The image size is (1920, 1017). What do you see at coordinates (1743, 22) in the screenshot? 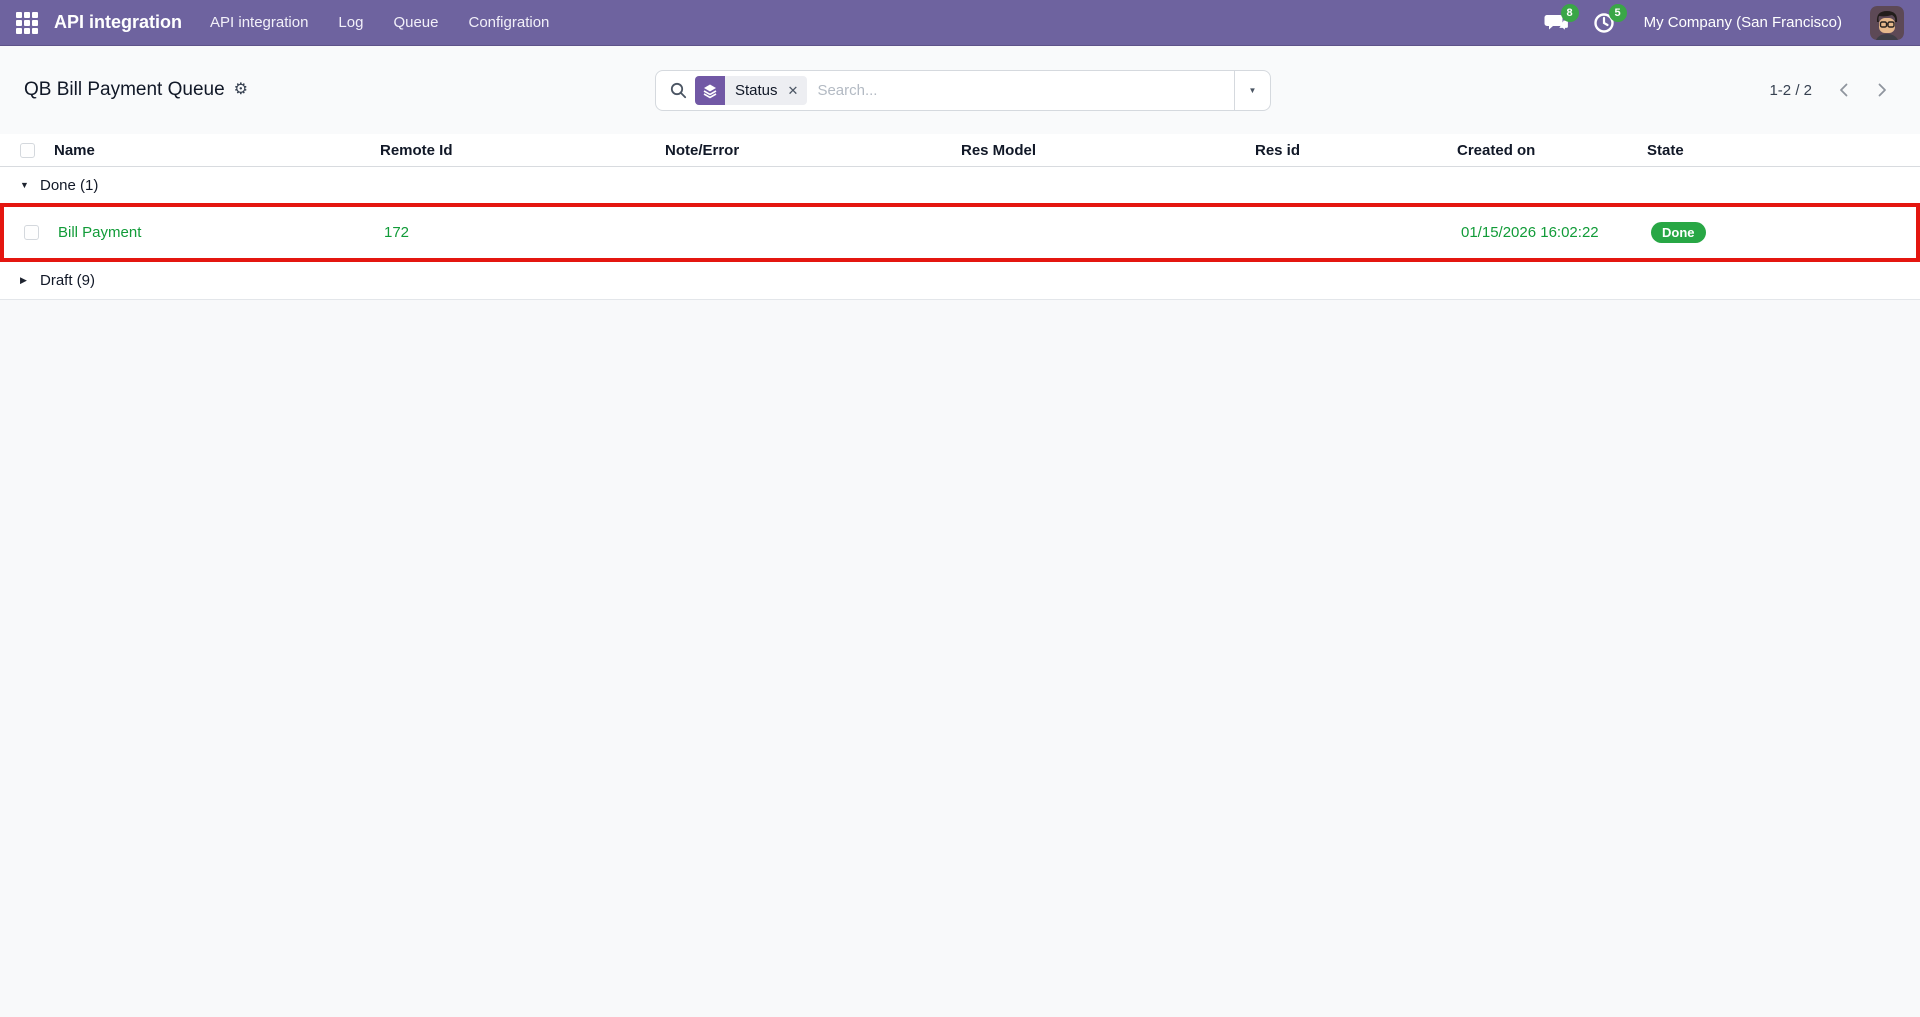
I see `company-switcher: My Company (San Francisco)` at bounding box center [1743, 22].